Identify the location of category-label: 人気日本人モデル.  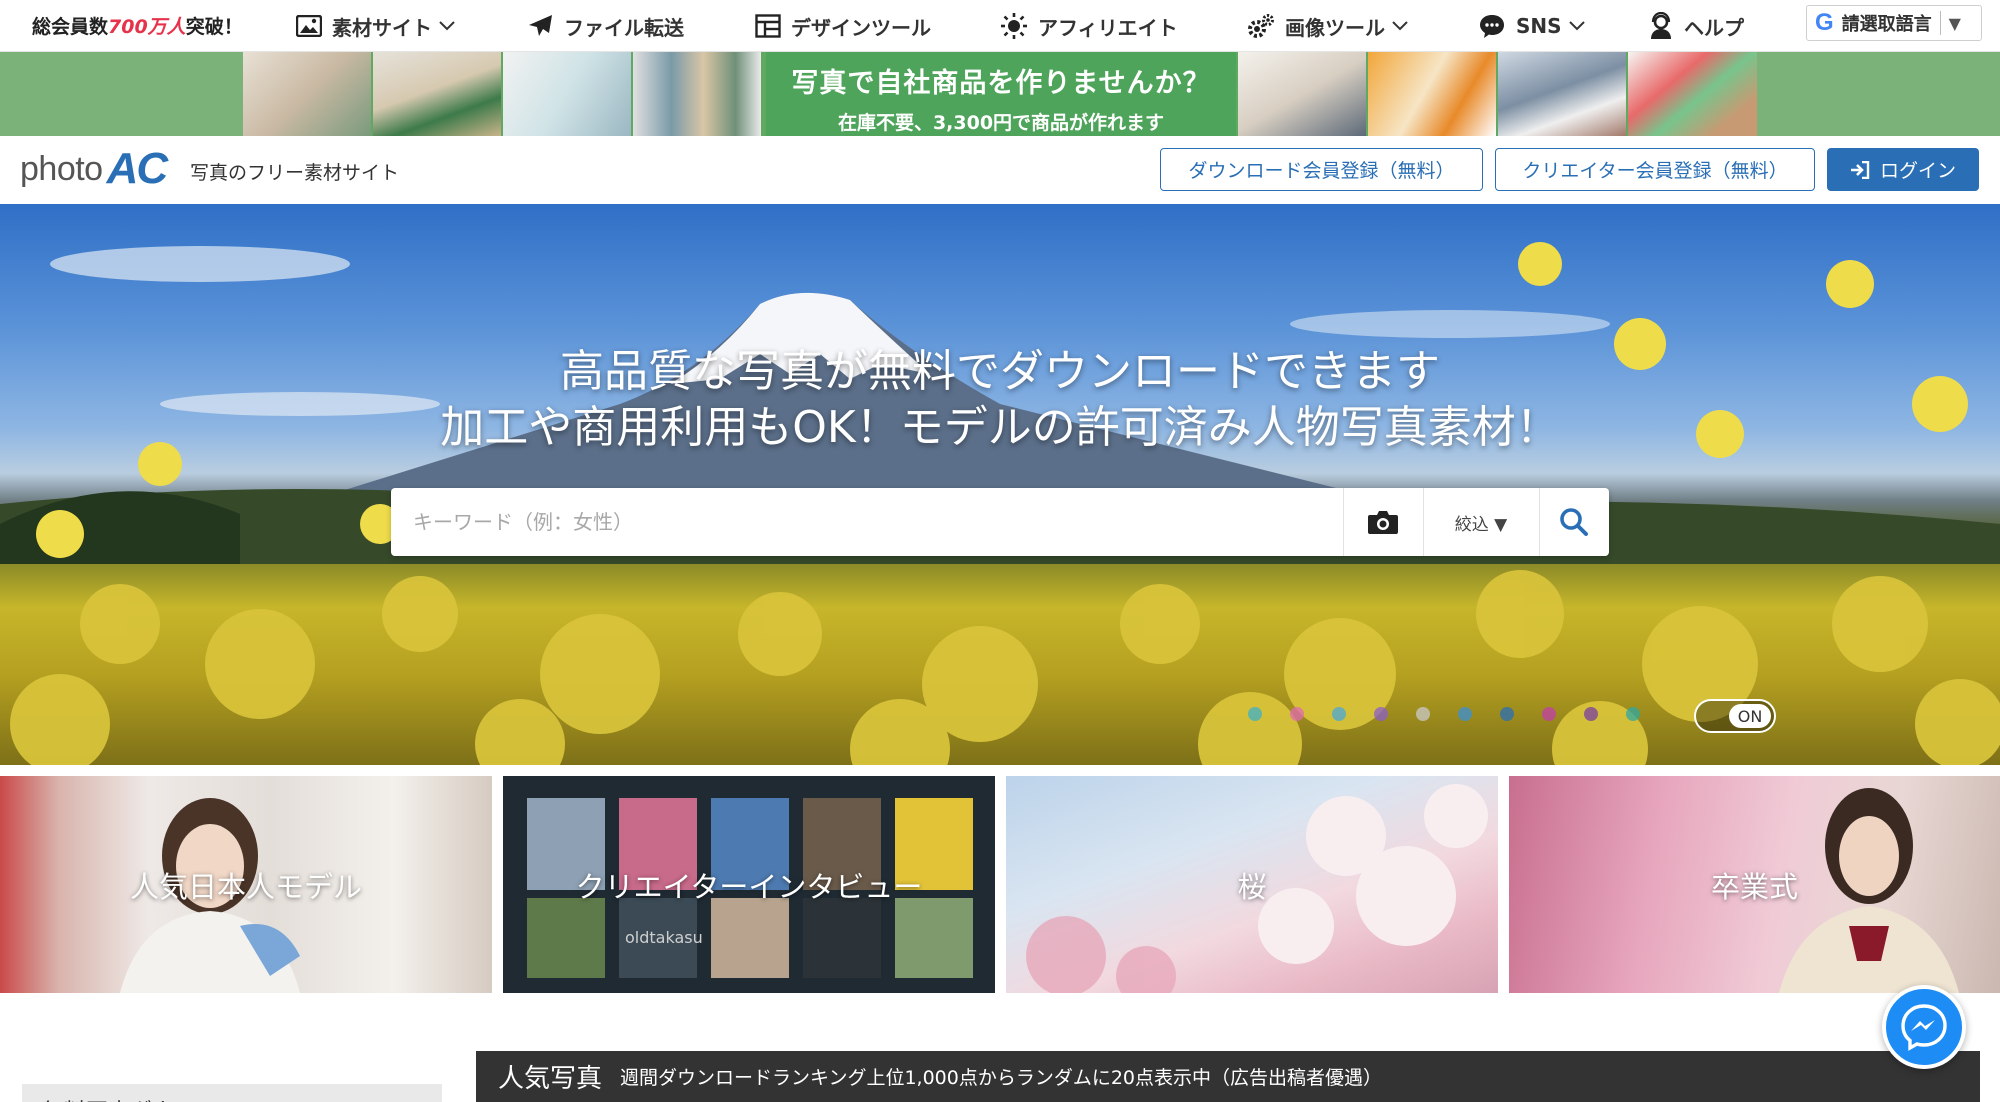
(245, 886).